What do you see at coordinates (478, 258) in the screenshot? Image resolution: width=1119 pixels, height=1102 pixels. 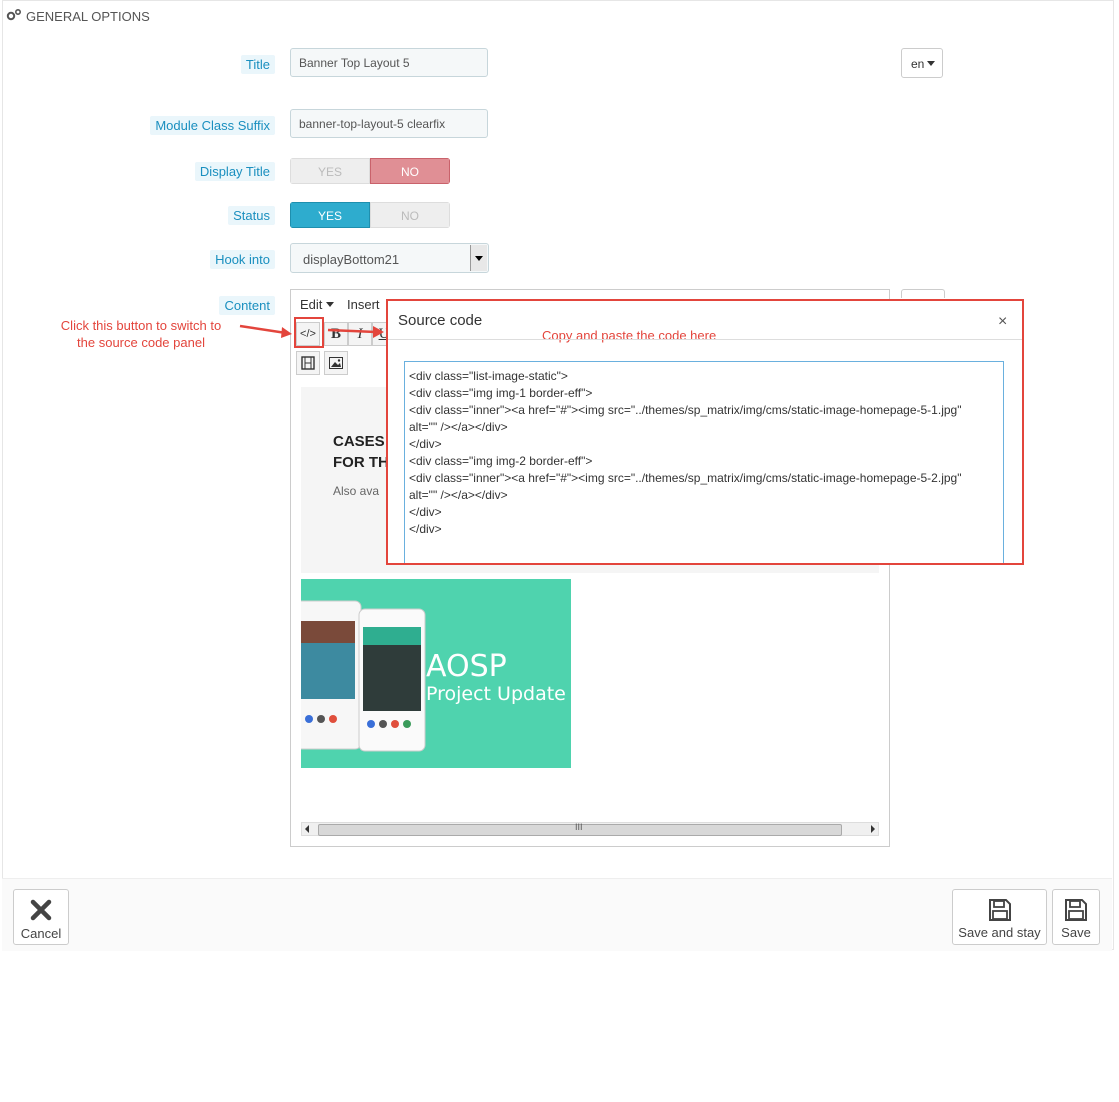 I see `select-arrow-icon` at bounding box center [478, 258].